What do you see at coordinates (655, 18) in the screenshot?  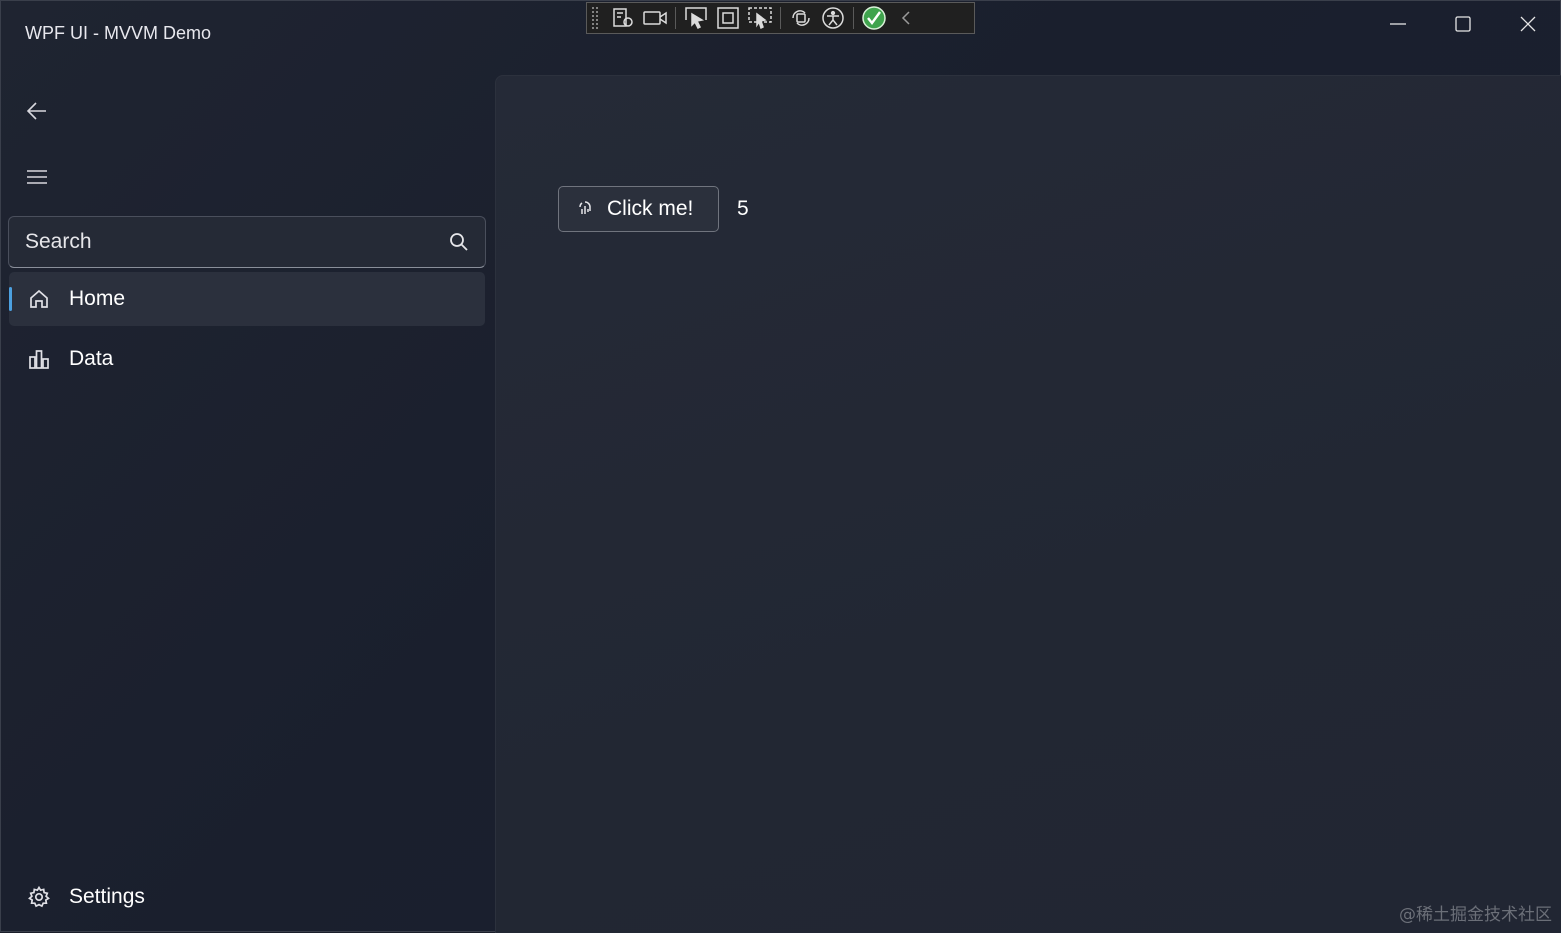 I see `video-icon` at bounding box center [655, 18].